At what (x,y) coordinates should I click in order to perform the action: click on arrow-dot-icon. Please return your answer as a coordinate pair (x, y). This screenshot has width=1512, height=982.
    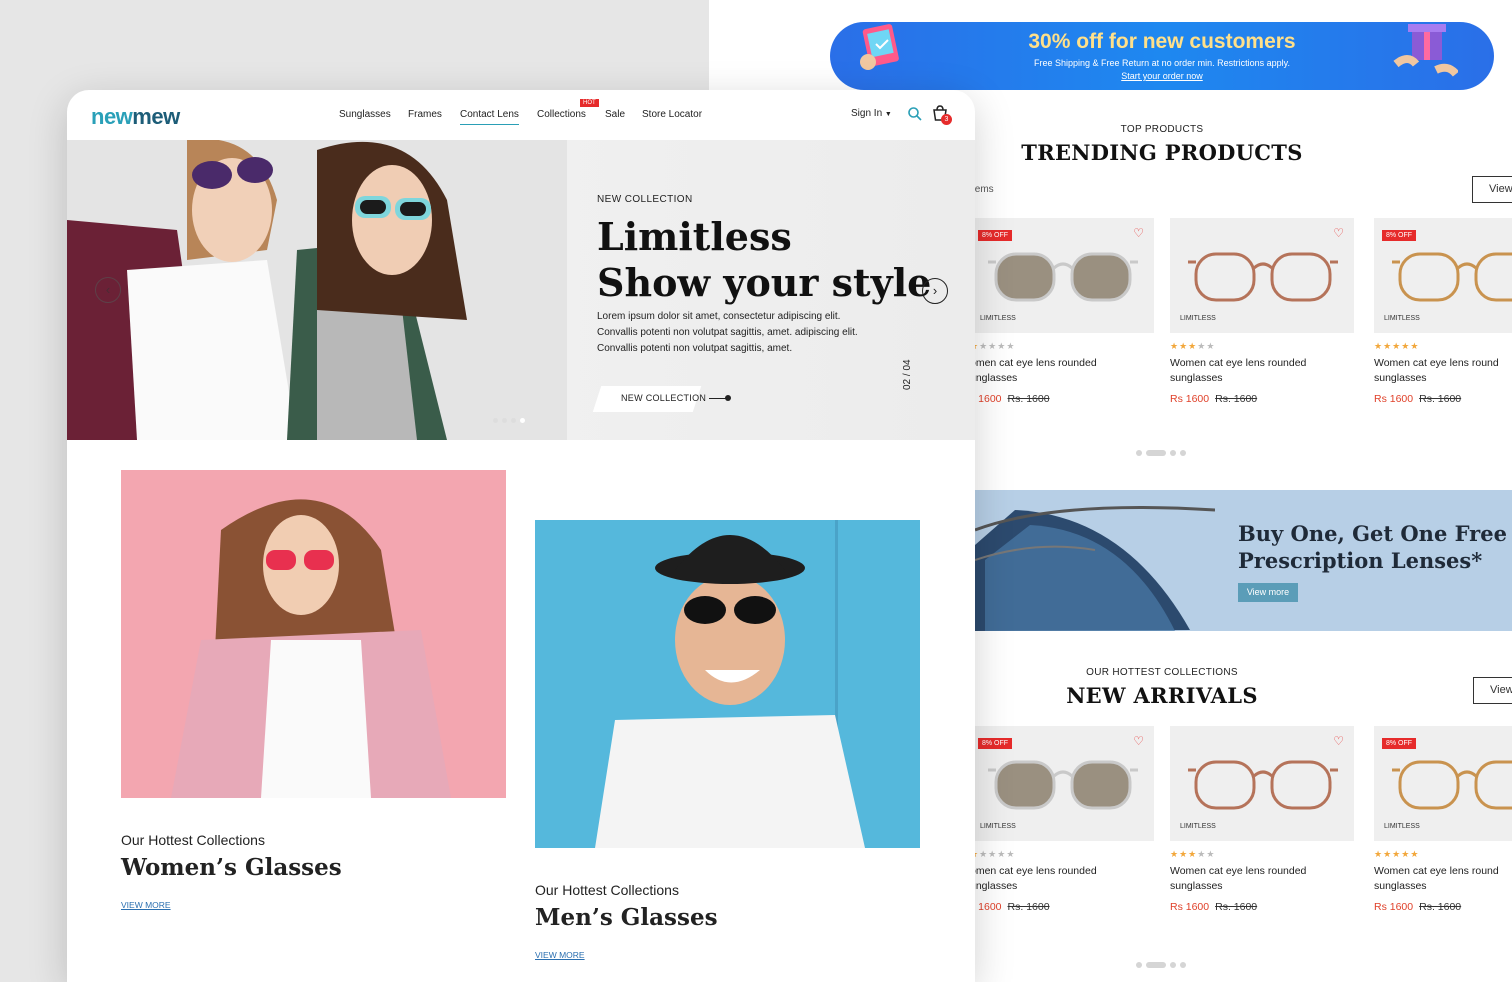
    Looking at the image, I should click on (728, 398).